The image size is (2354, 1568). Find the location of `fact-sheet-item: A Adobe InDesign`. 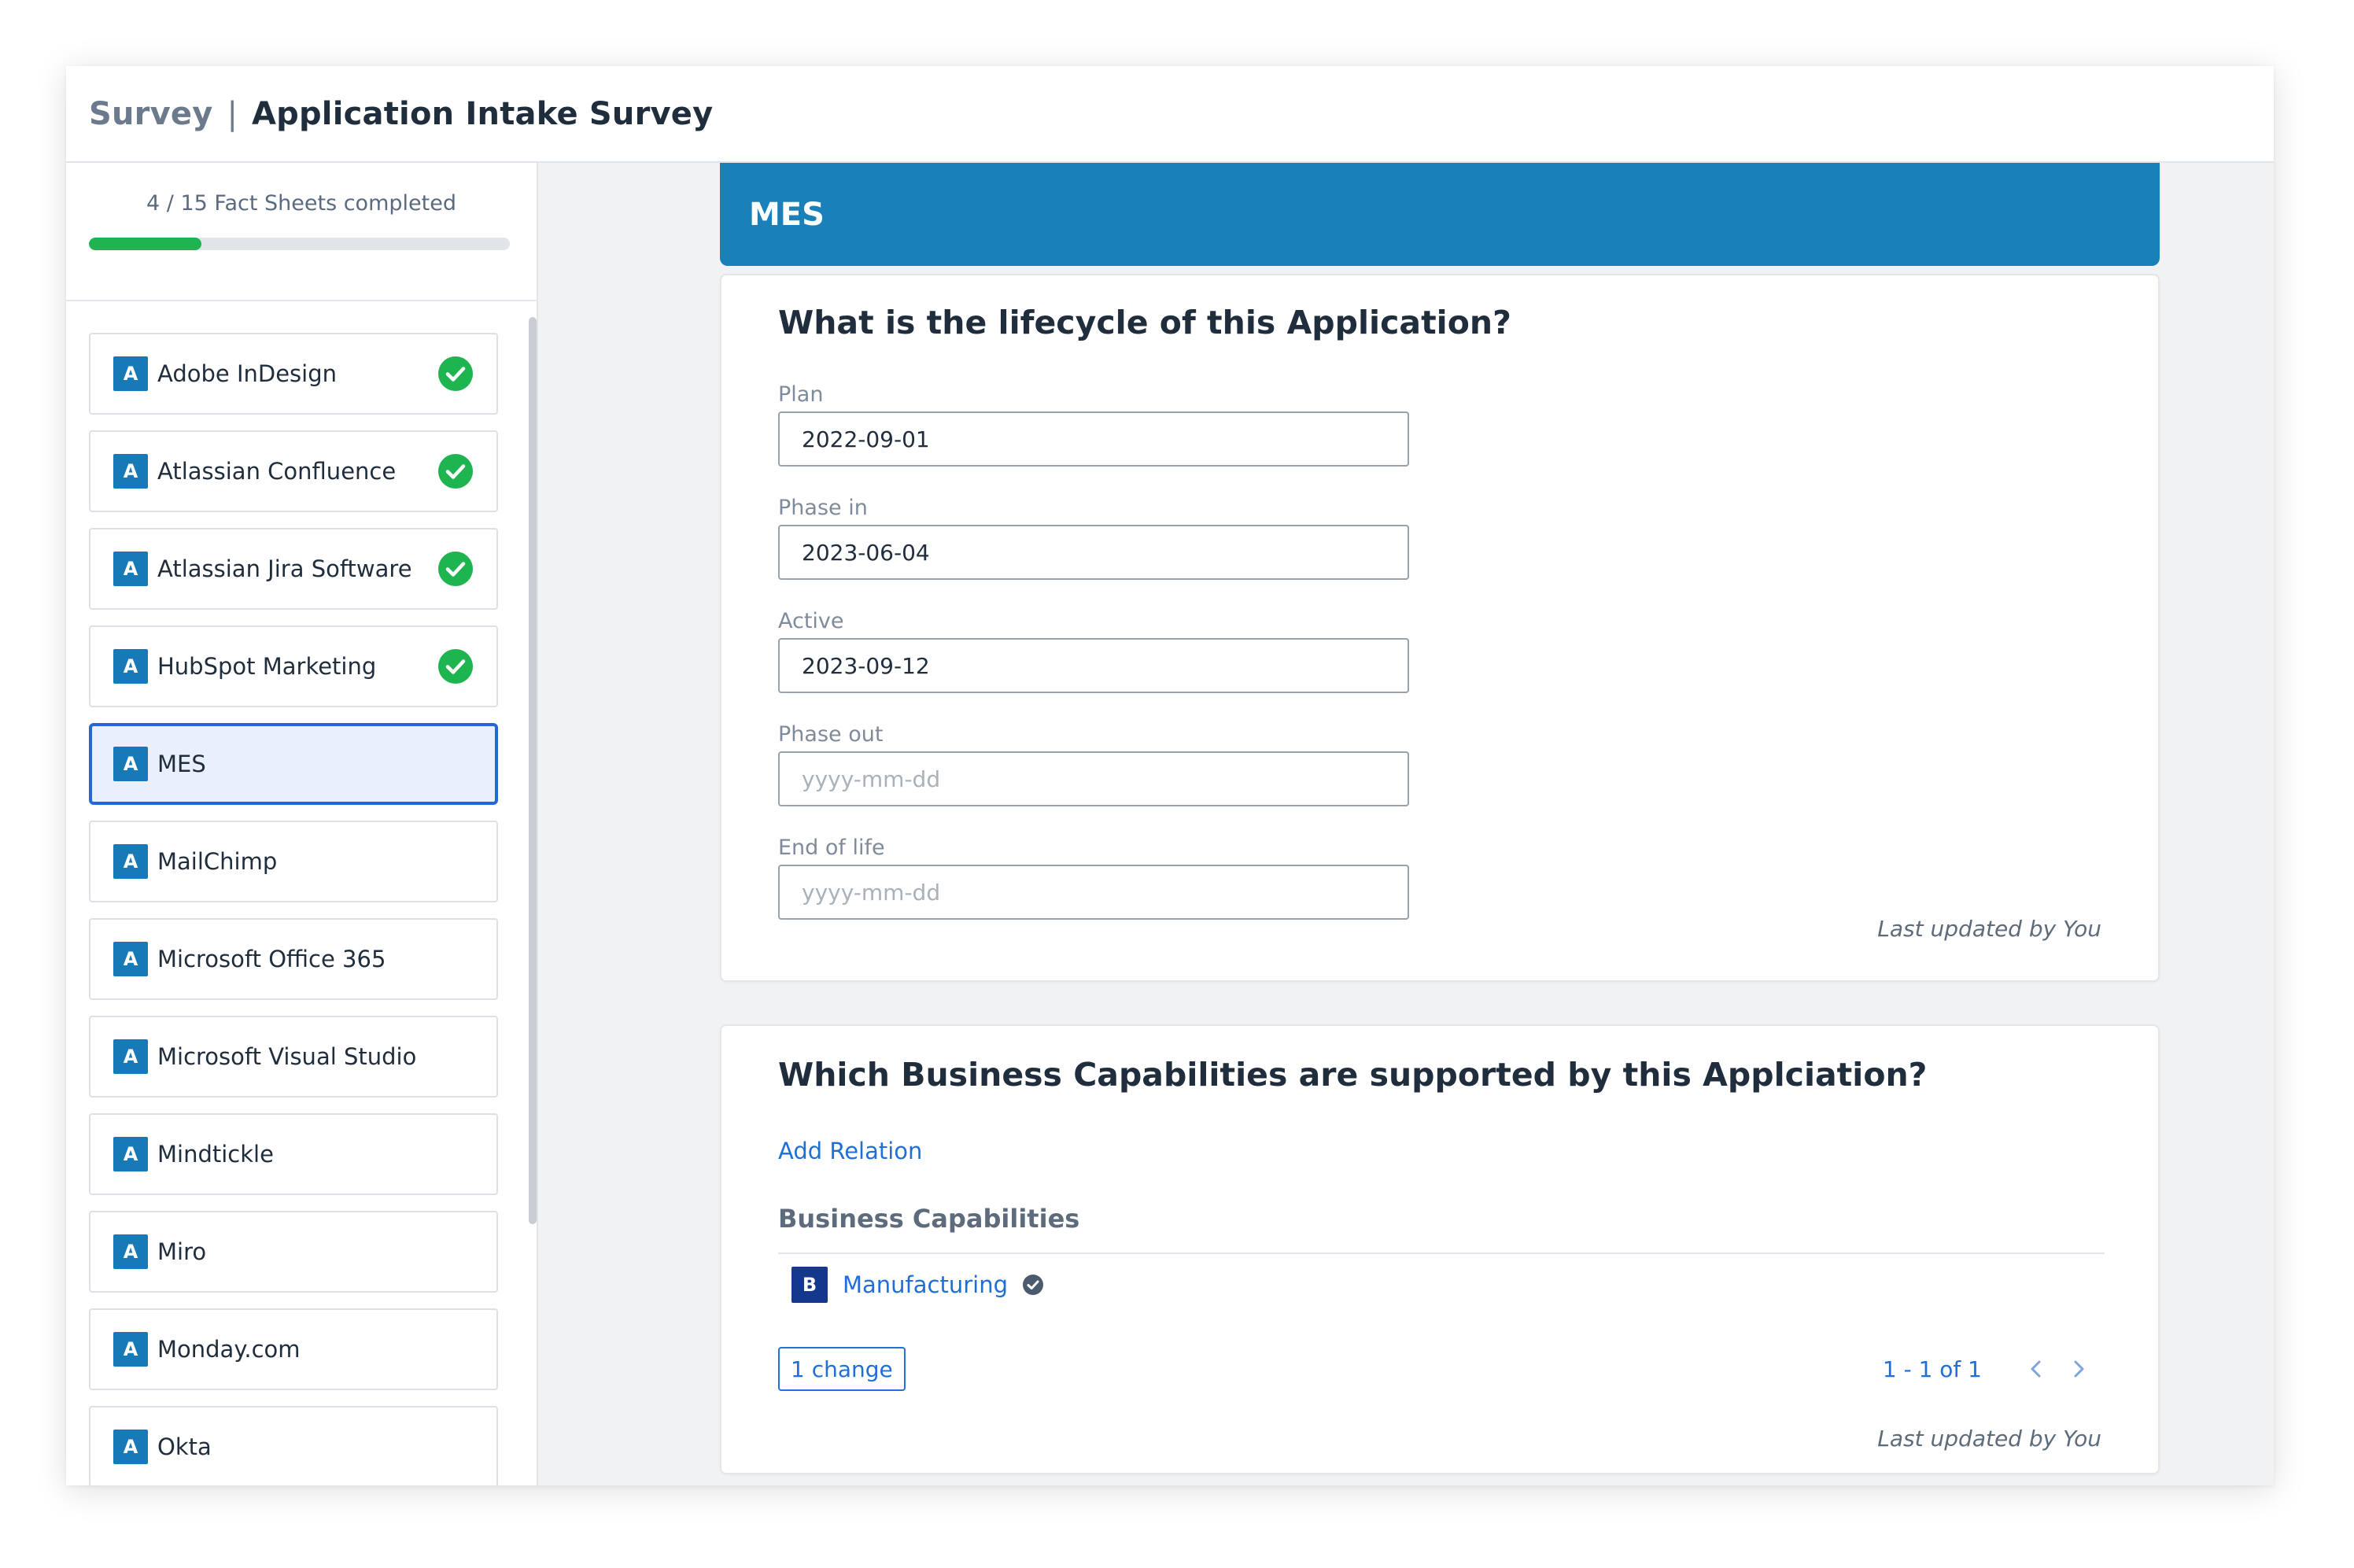

fact-sheet-item: A Adobe InDesign is located at coordinates (293, 374).